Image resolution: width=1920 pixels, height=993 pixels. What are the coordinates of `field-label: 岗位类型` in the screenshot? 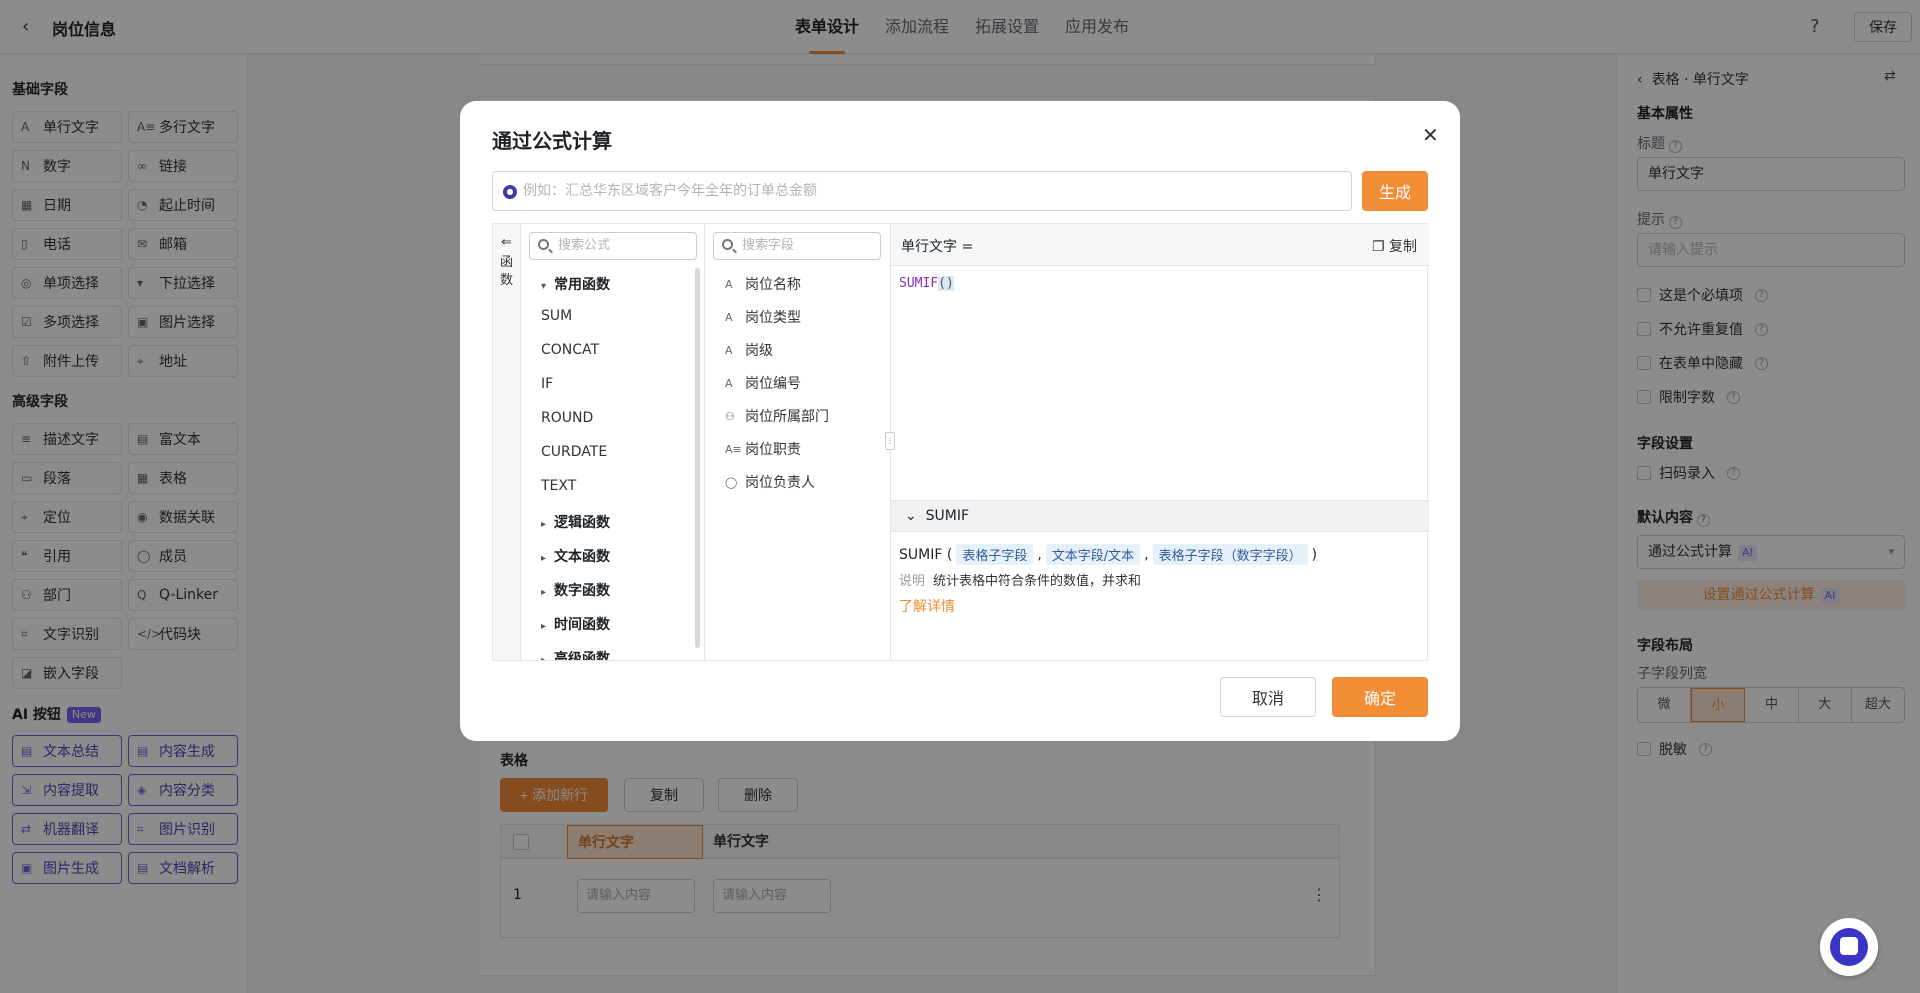 It's located at (773, 318).